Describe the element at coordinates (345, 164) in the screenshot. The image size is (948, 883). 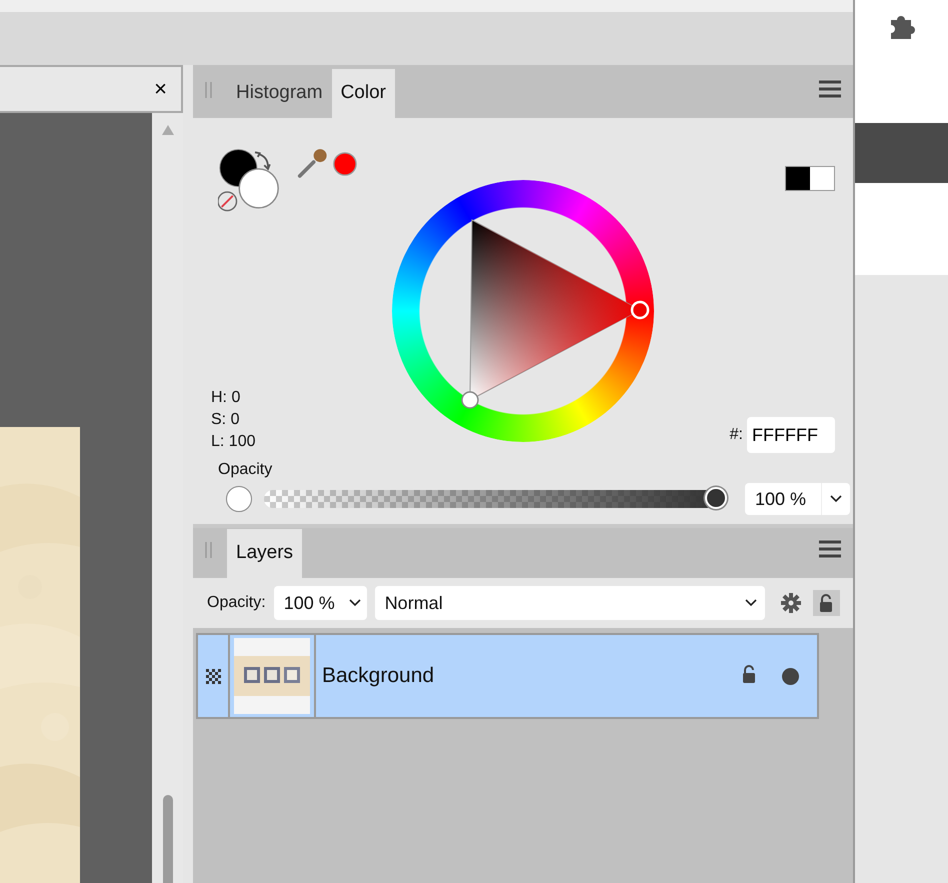
I see `picked-color-swatch` at that location.